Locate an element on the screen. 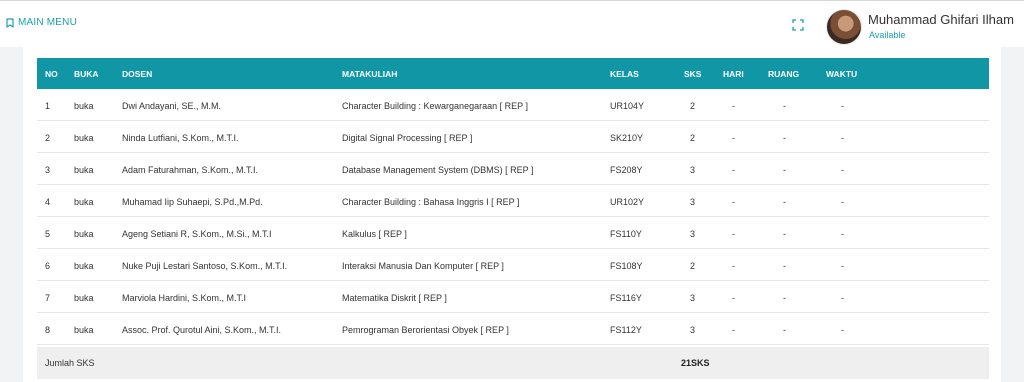 The width and height of the screenshot is (1024, 382). cell-no: 3 is located at coordinates (48, 170).